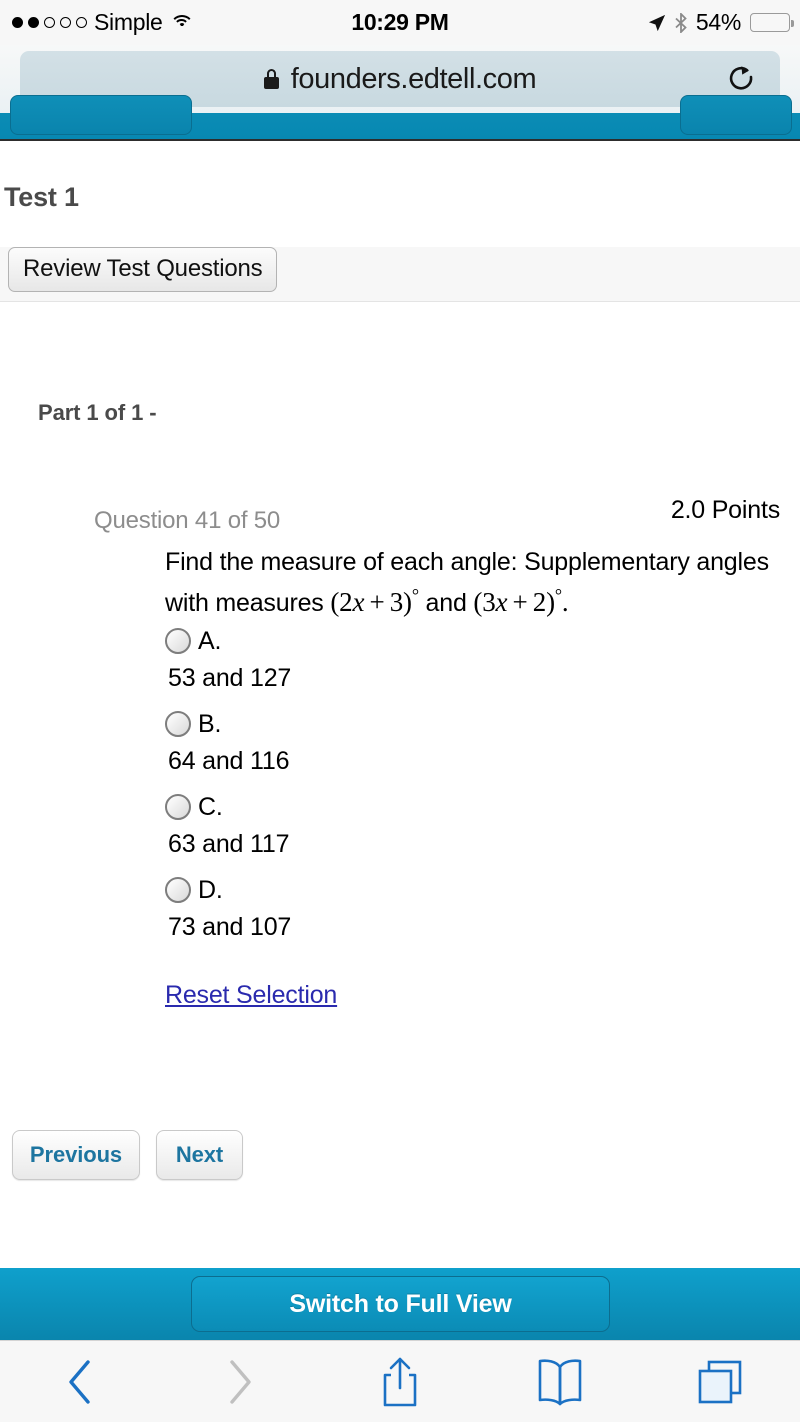 This screenshot has width=800, height=1422. Describe the element at coordinates (736, 115) in the screenshot. I see `app-header-right-button` at that location.